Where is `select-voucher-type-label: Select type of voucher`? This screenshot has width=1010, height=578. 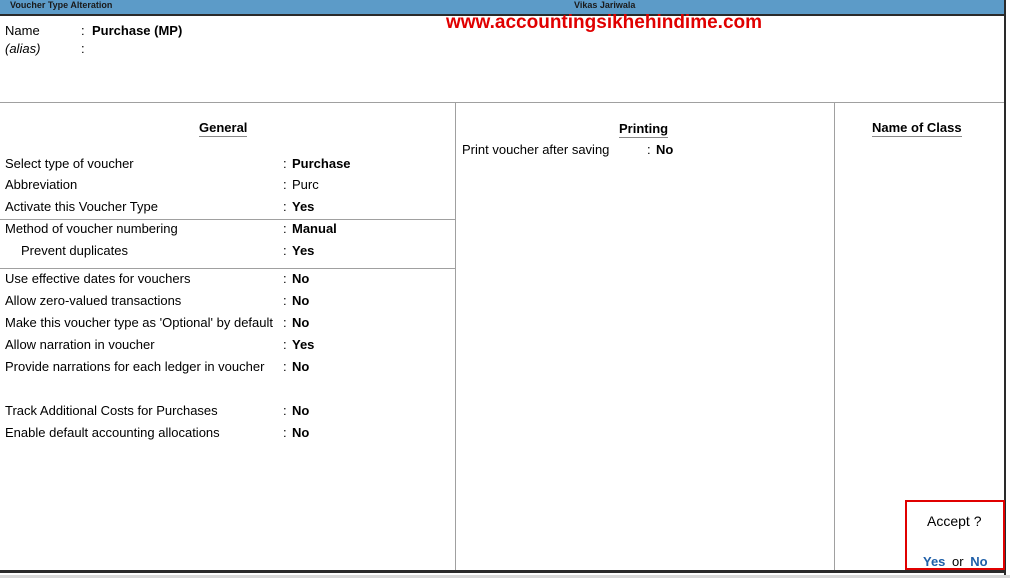 select-voucher-type-label: Select type of voucher is located at coordinates (69, 163).